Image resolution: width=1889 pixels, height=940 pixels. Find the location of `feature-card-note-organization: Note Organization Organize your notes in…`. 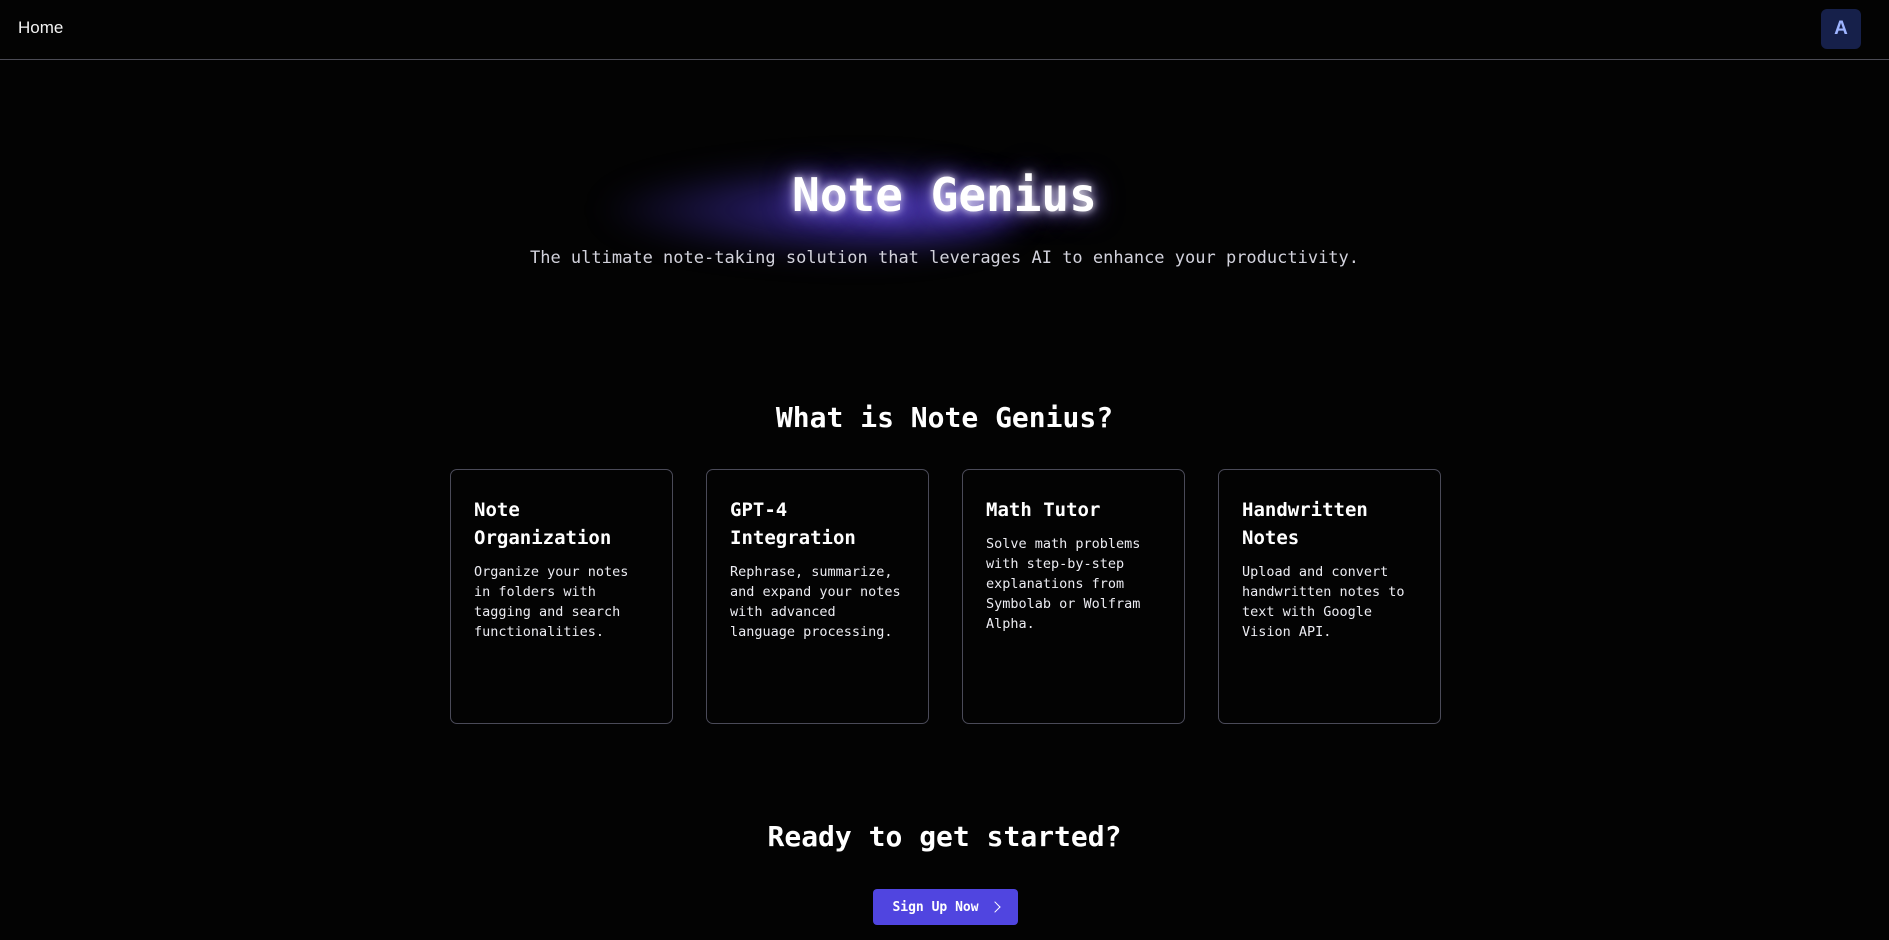

feature-card-note-organization: Note Organization Organize your notes in… is located at coordinates (561, 596).